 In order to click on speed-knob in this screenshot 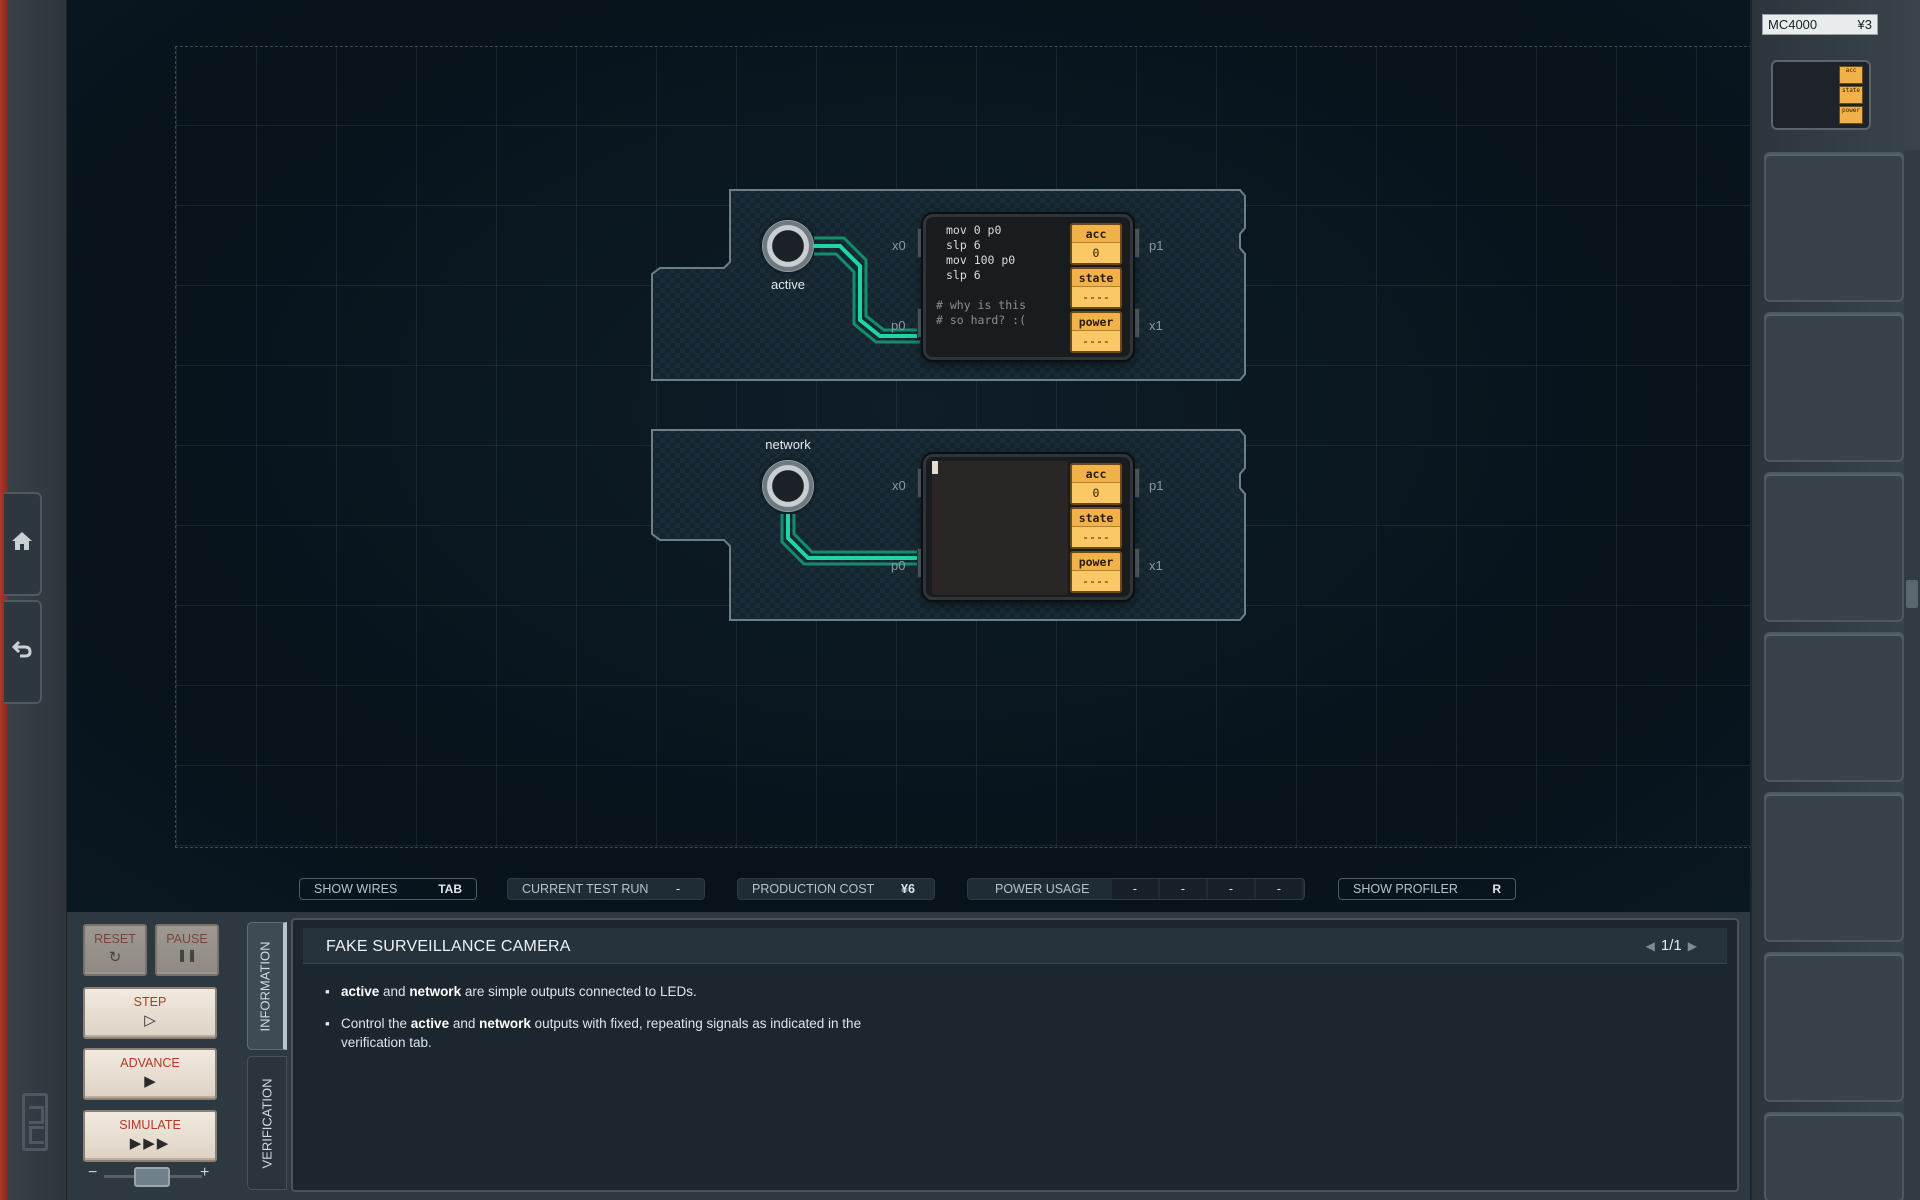, I will do `click(152, 1177)`.